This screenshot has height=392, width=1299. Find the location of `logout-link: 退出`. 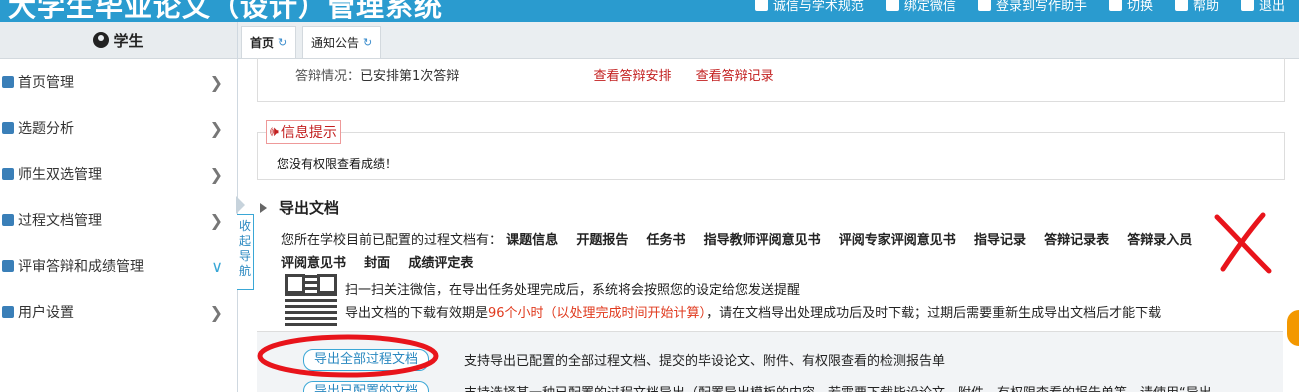

logout-link: 退出 is located at coordinates (1262, 7).